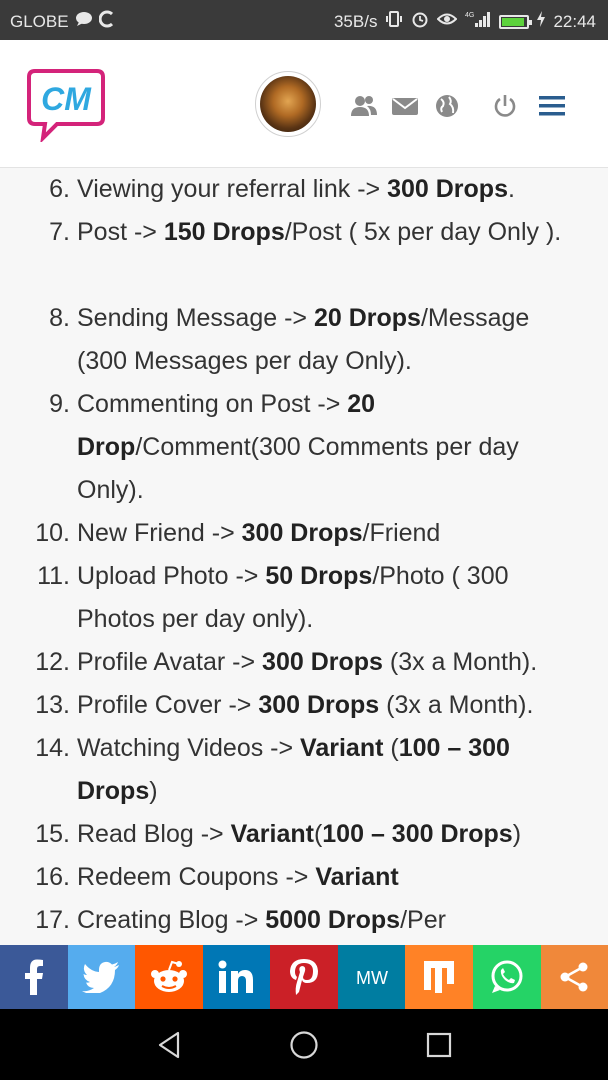 This screenshot has height=1080, width=608. I want to click on recents-icon, so click(439, 1045).